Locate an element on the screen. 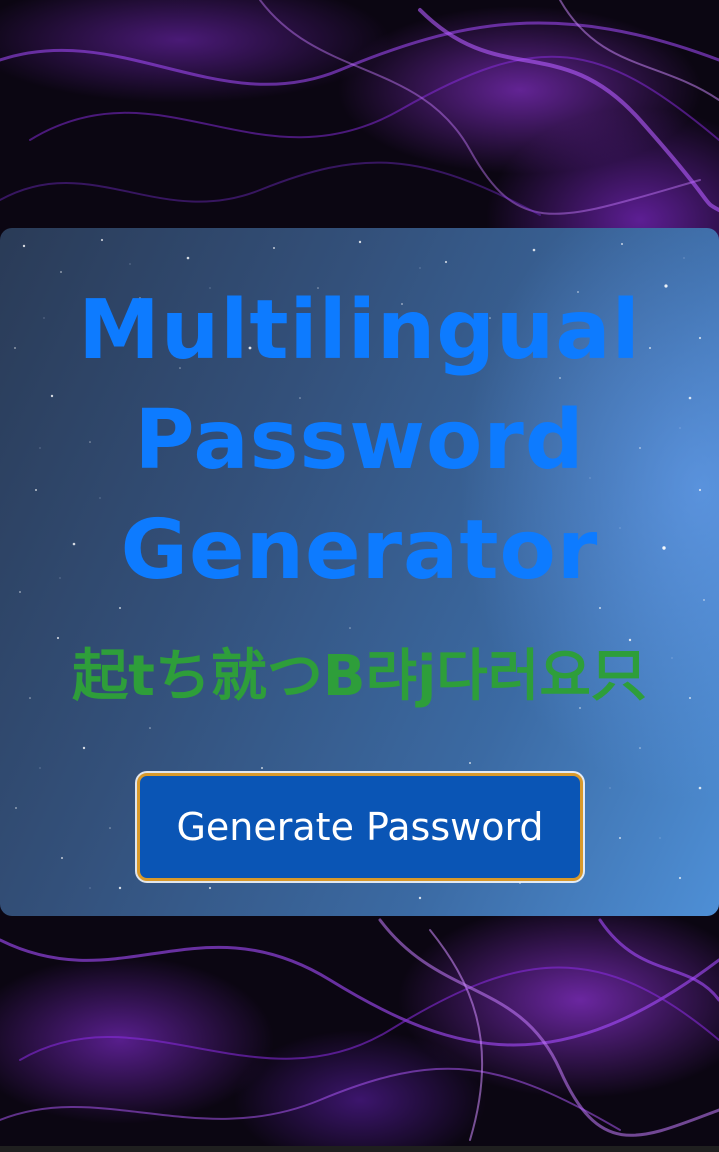 The image size is (719, 1152). system-bottom-bar is located at coordinates (359, 1149).